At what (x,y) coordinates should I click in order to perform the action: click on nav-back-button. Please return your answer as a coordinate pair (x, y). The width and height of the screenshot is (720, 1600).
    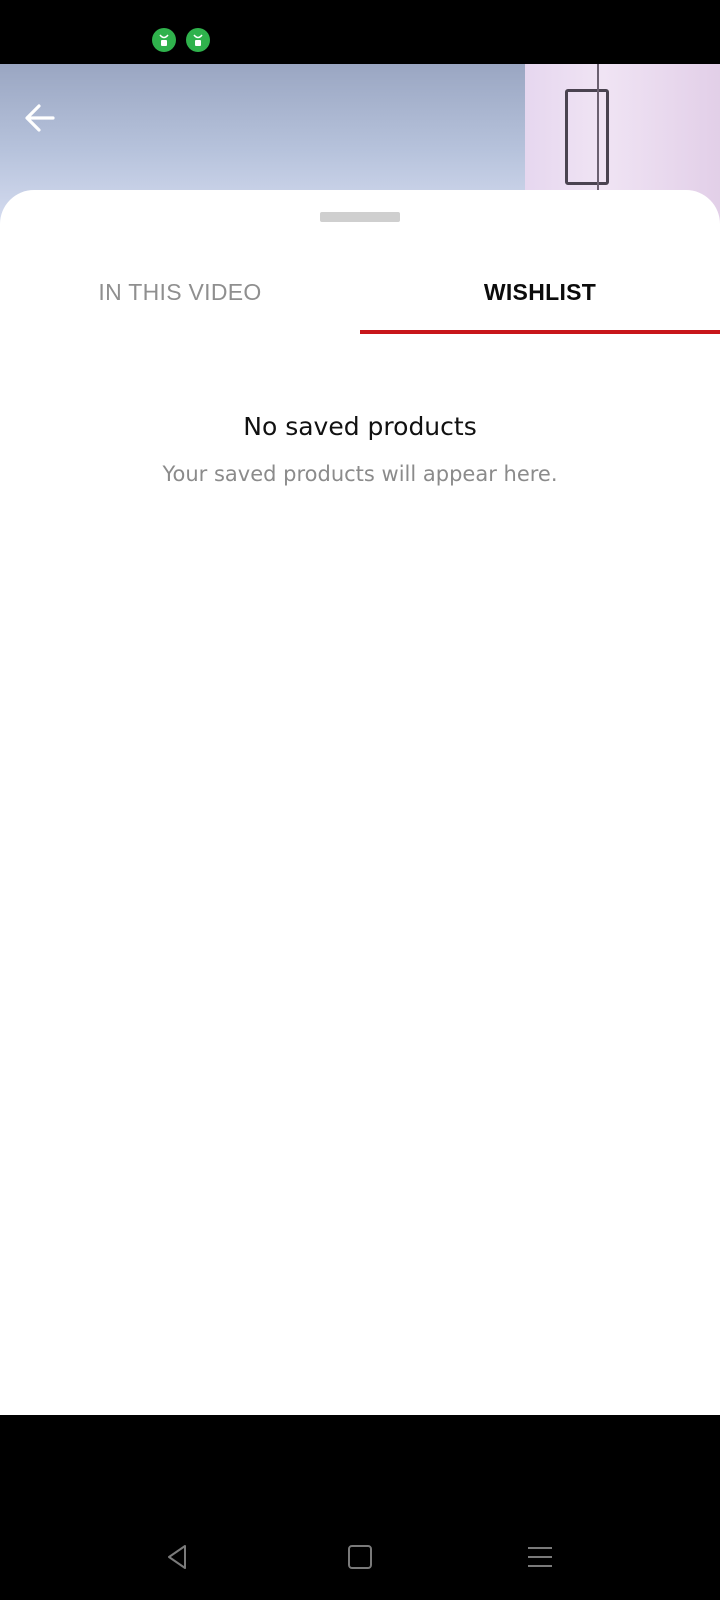
    Looking at the image, I should click on (178, 1557).